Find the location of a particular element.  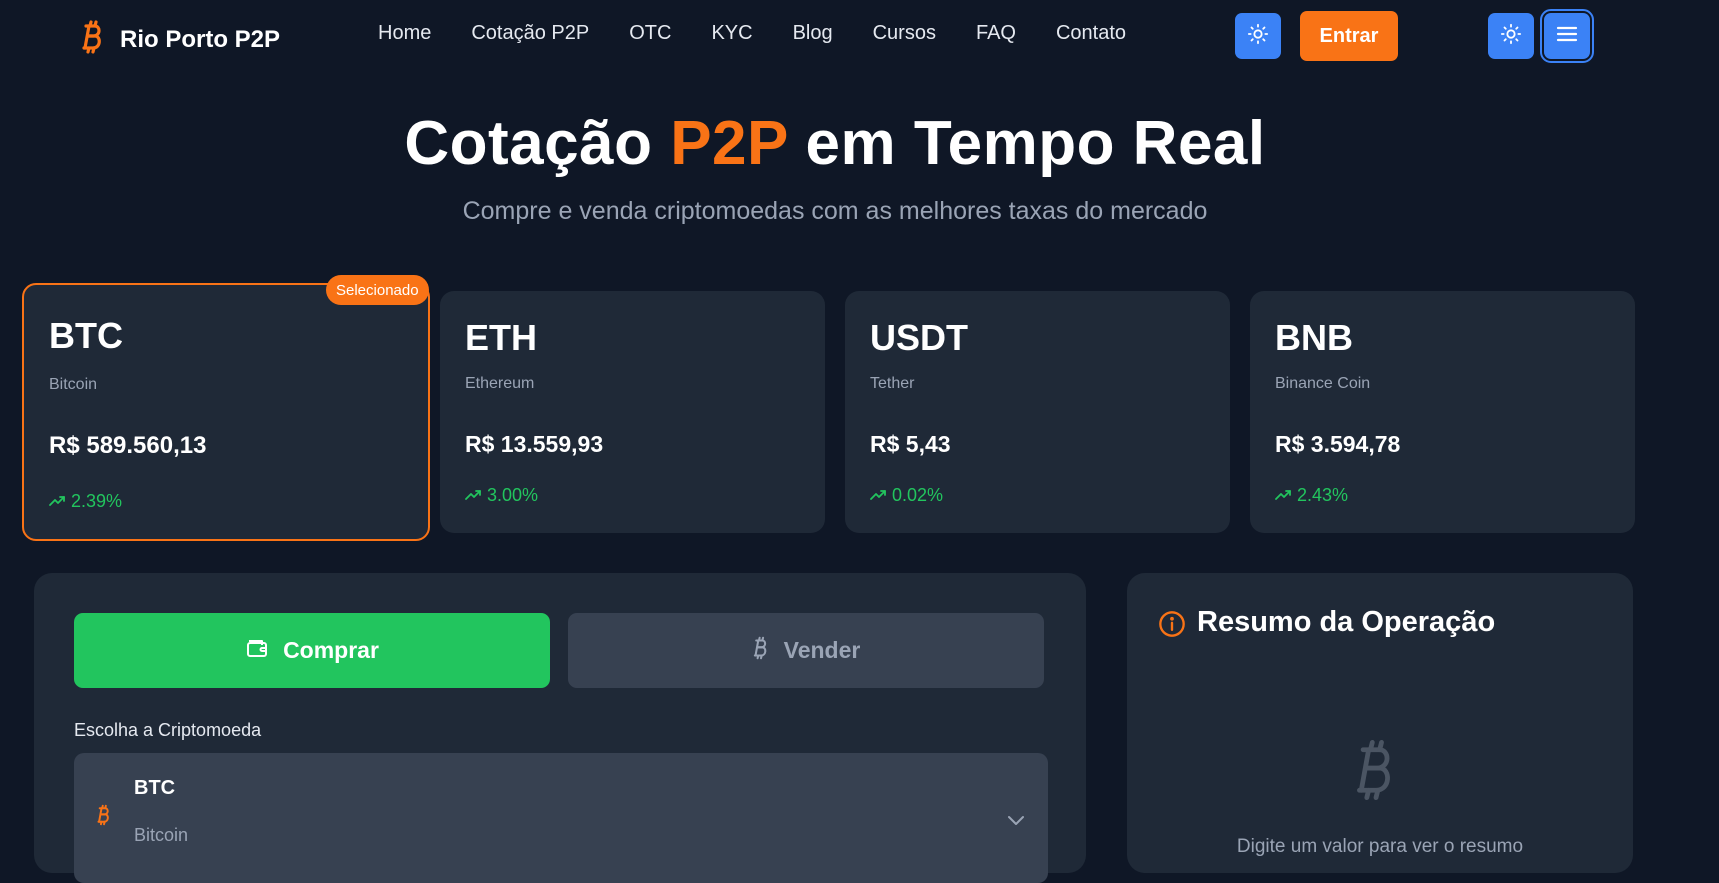

wallet-icon is located at coordinates (257, 651).